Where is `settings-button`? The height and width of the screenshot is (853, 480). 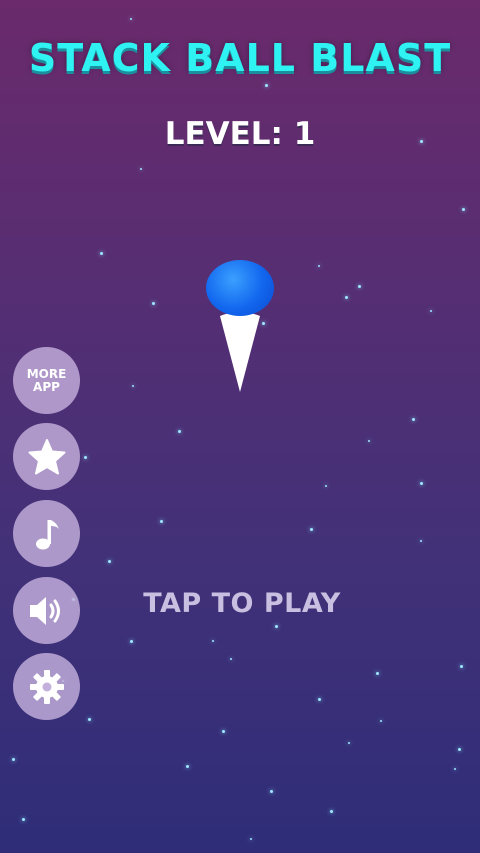
settings-button is located at coordinates (46, 686).